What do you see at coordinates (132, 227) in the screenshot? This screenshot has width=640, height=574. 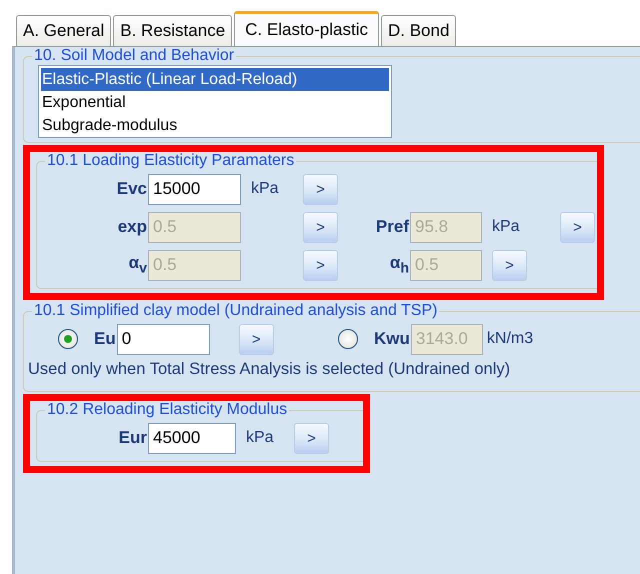 I see `parameter-label: exp` at bounding box center [132, 227].